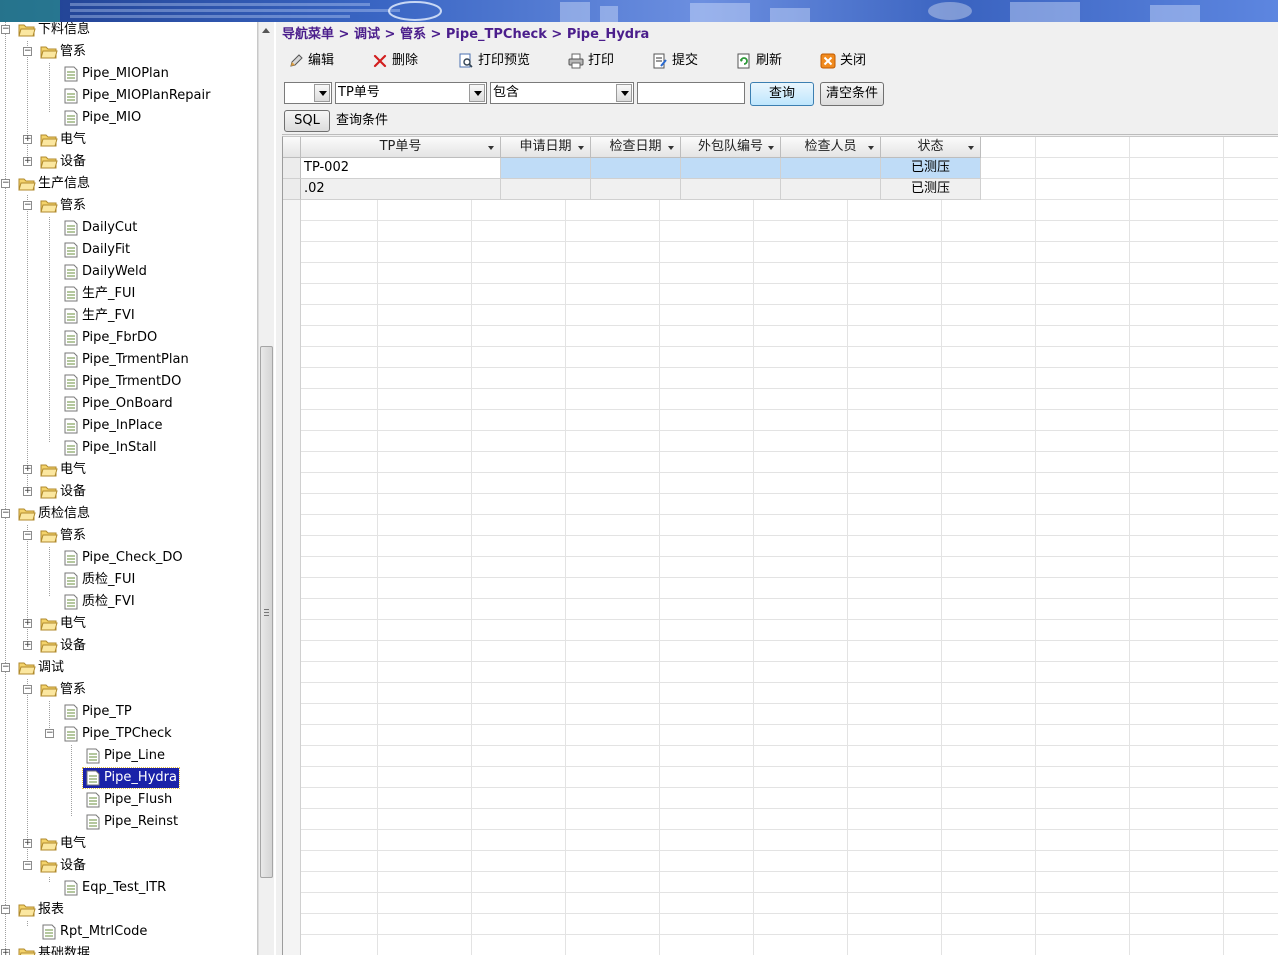  What do you see at coordinates (598, 61) in the screenshot?
I see `print-button: 打印` at bounding box center [598, 61].